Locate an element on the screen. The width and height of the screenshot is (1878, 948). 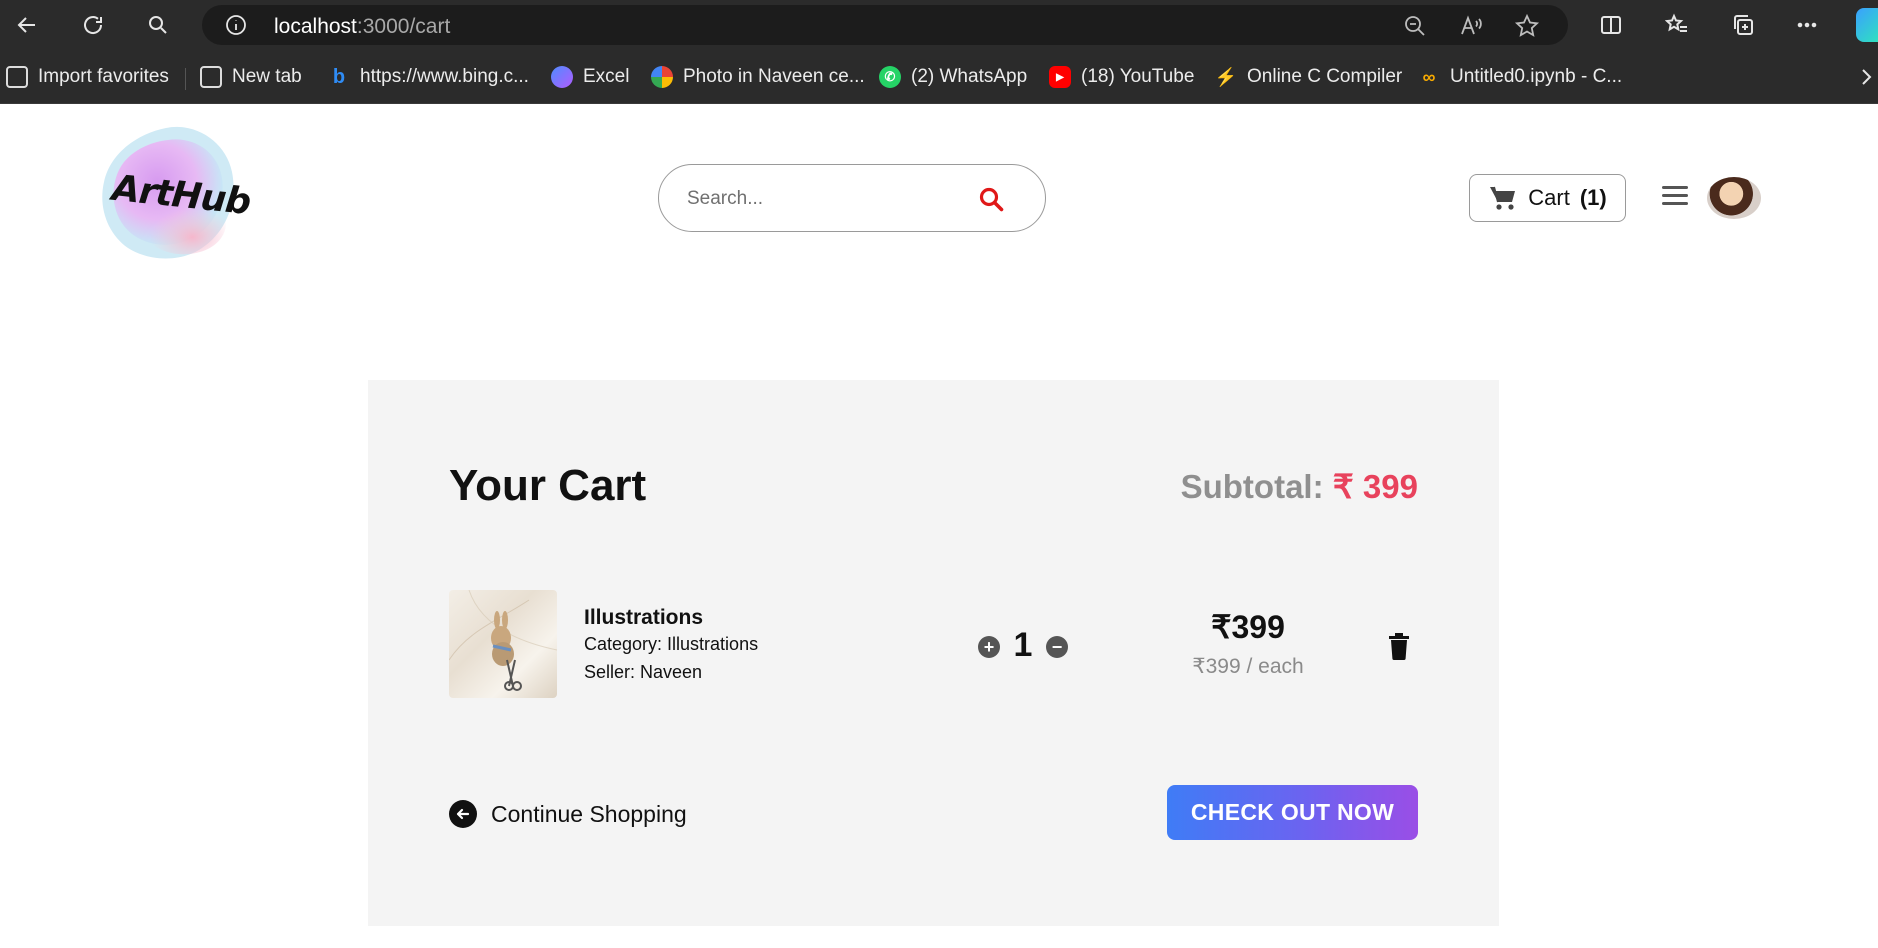
checkout-button: CHECK OUT NOW is located at coordinates (1292, 812).